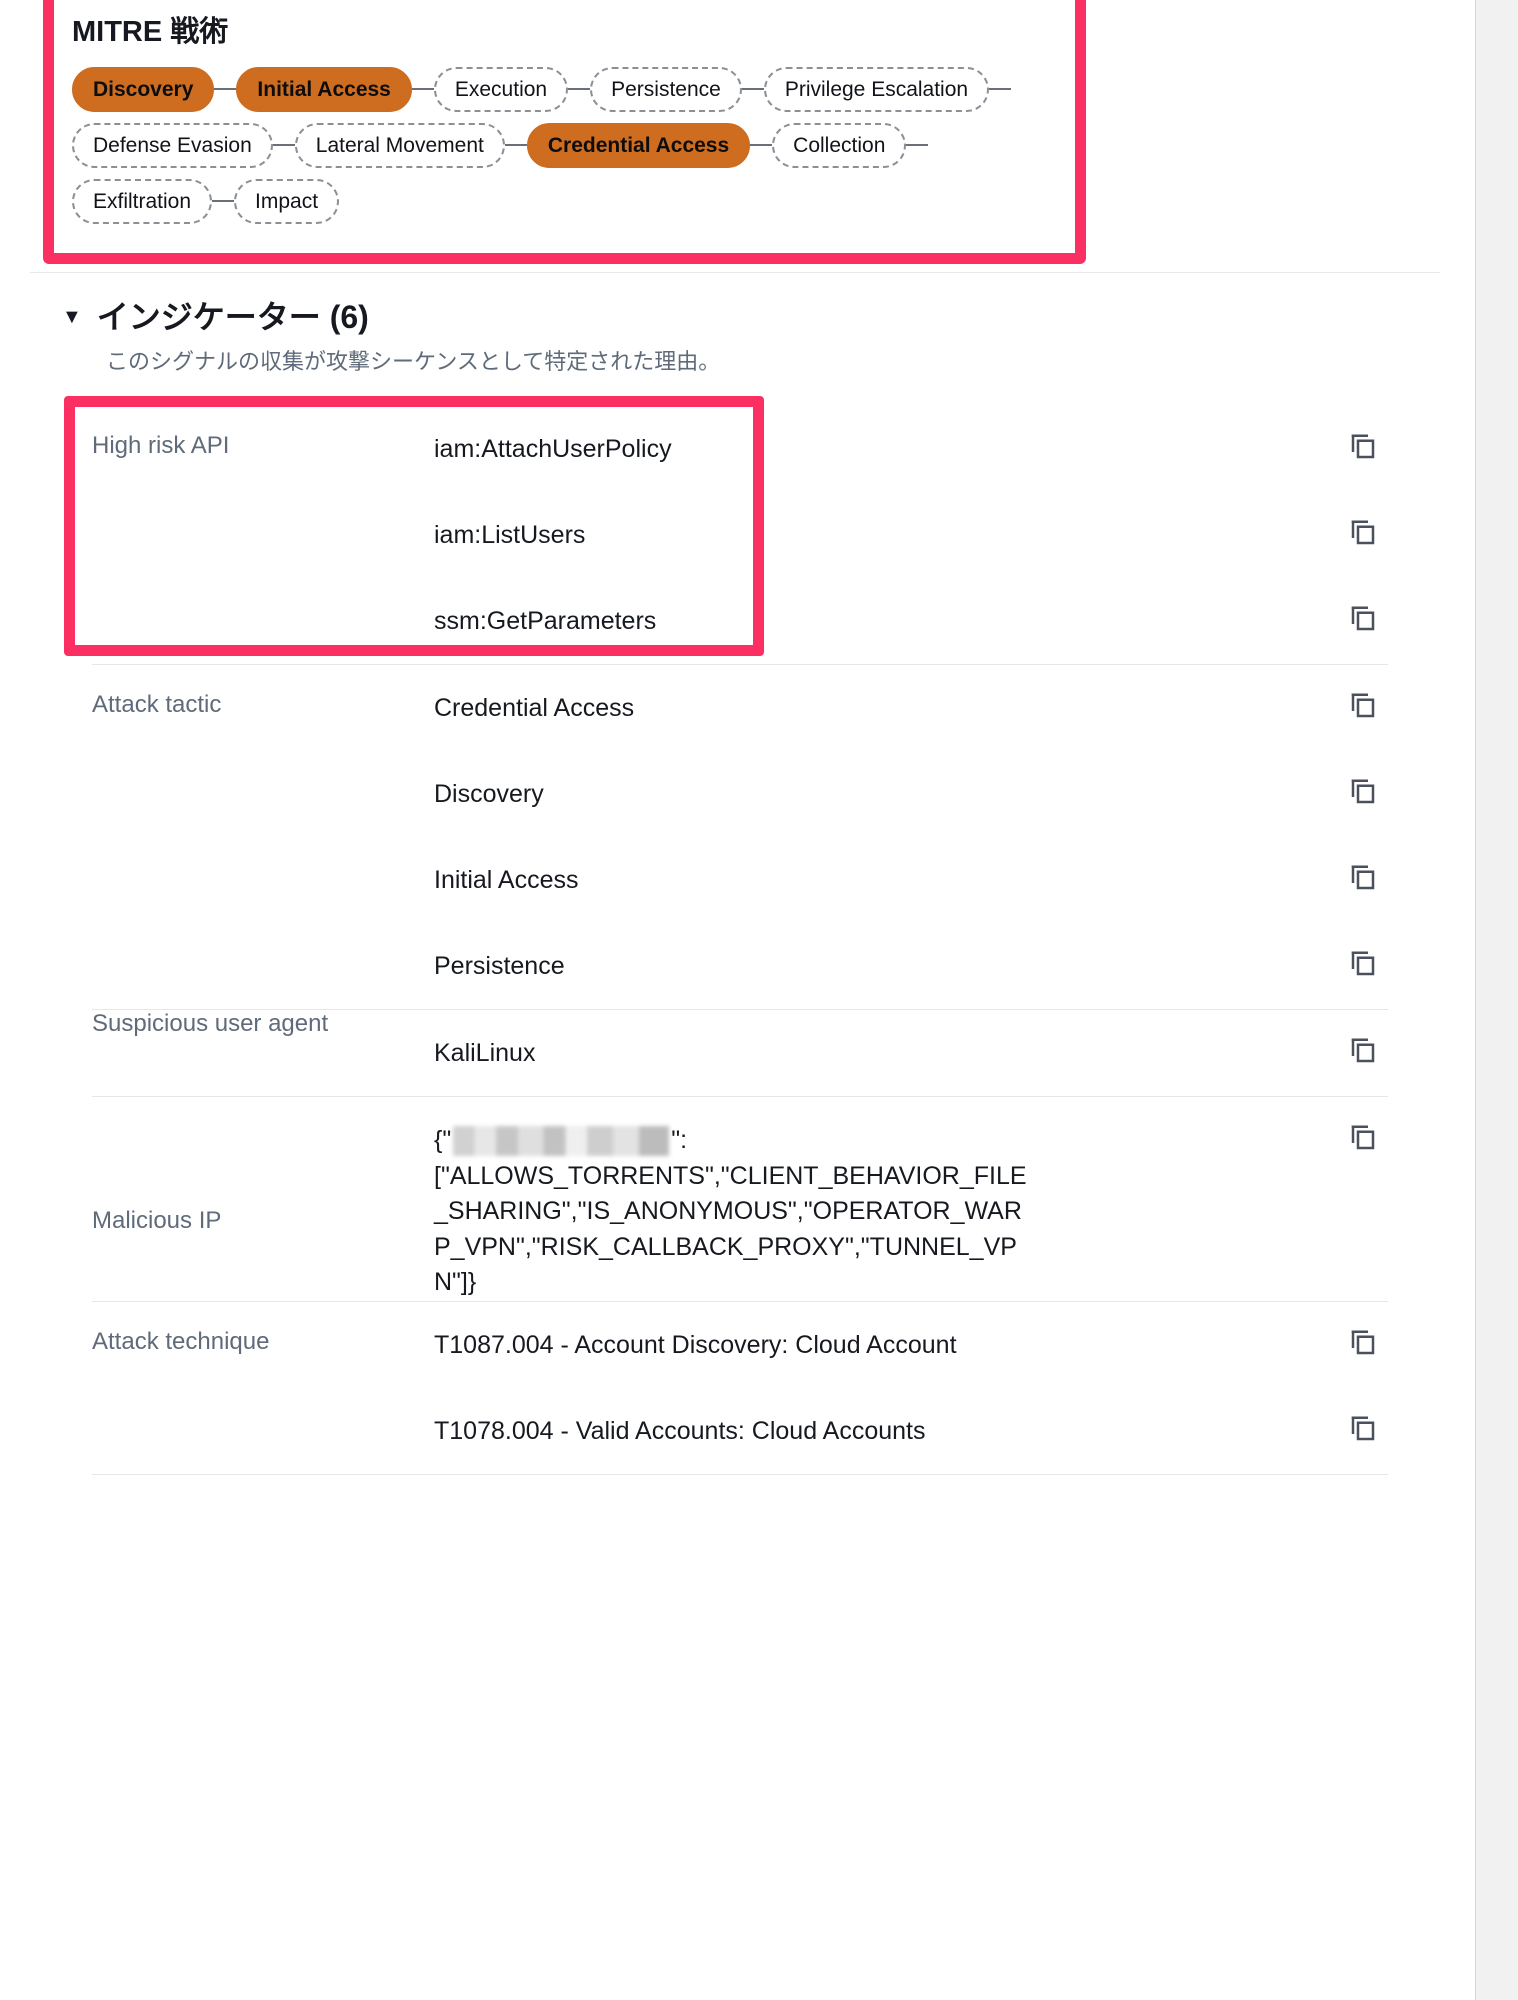 This screenshot has height=2000, width=1518. What do you see at coordinates (510, 535) in the screenshot?
I see `indicator-value: iam:ListUsers` at bounding box center [510, 535].